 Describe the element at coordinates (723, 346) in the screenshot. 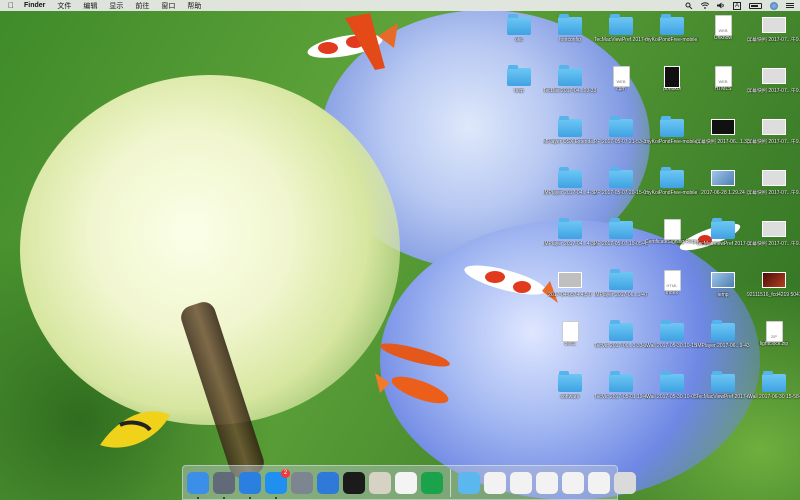

I see `desktop-item-label: IMPlayer 2017-06...9-43-43` at that location.